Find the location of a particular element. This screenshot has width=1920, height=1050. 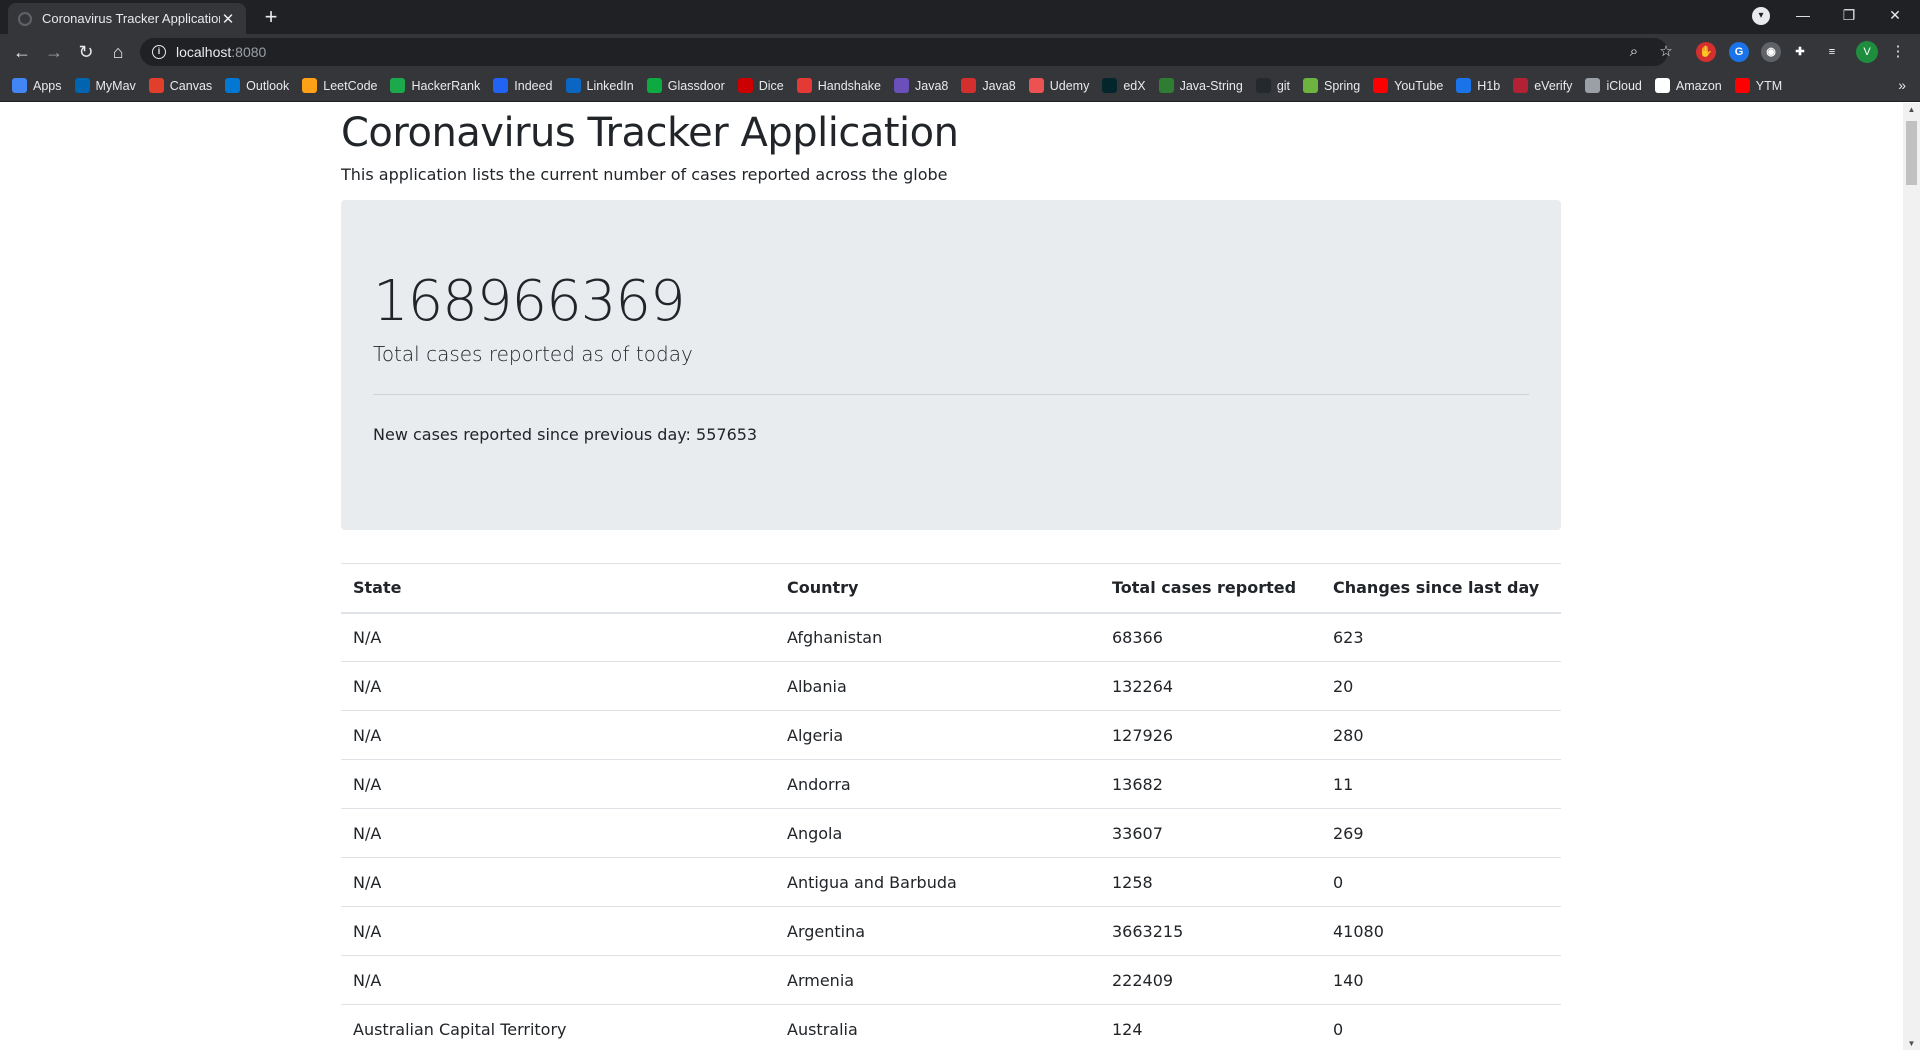

page-title: Coronavirus Tracker Application is located at coordinates (650, 133).